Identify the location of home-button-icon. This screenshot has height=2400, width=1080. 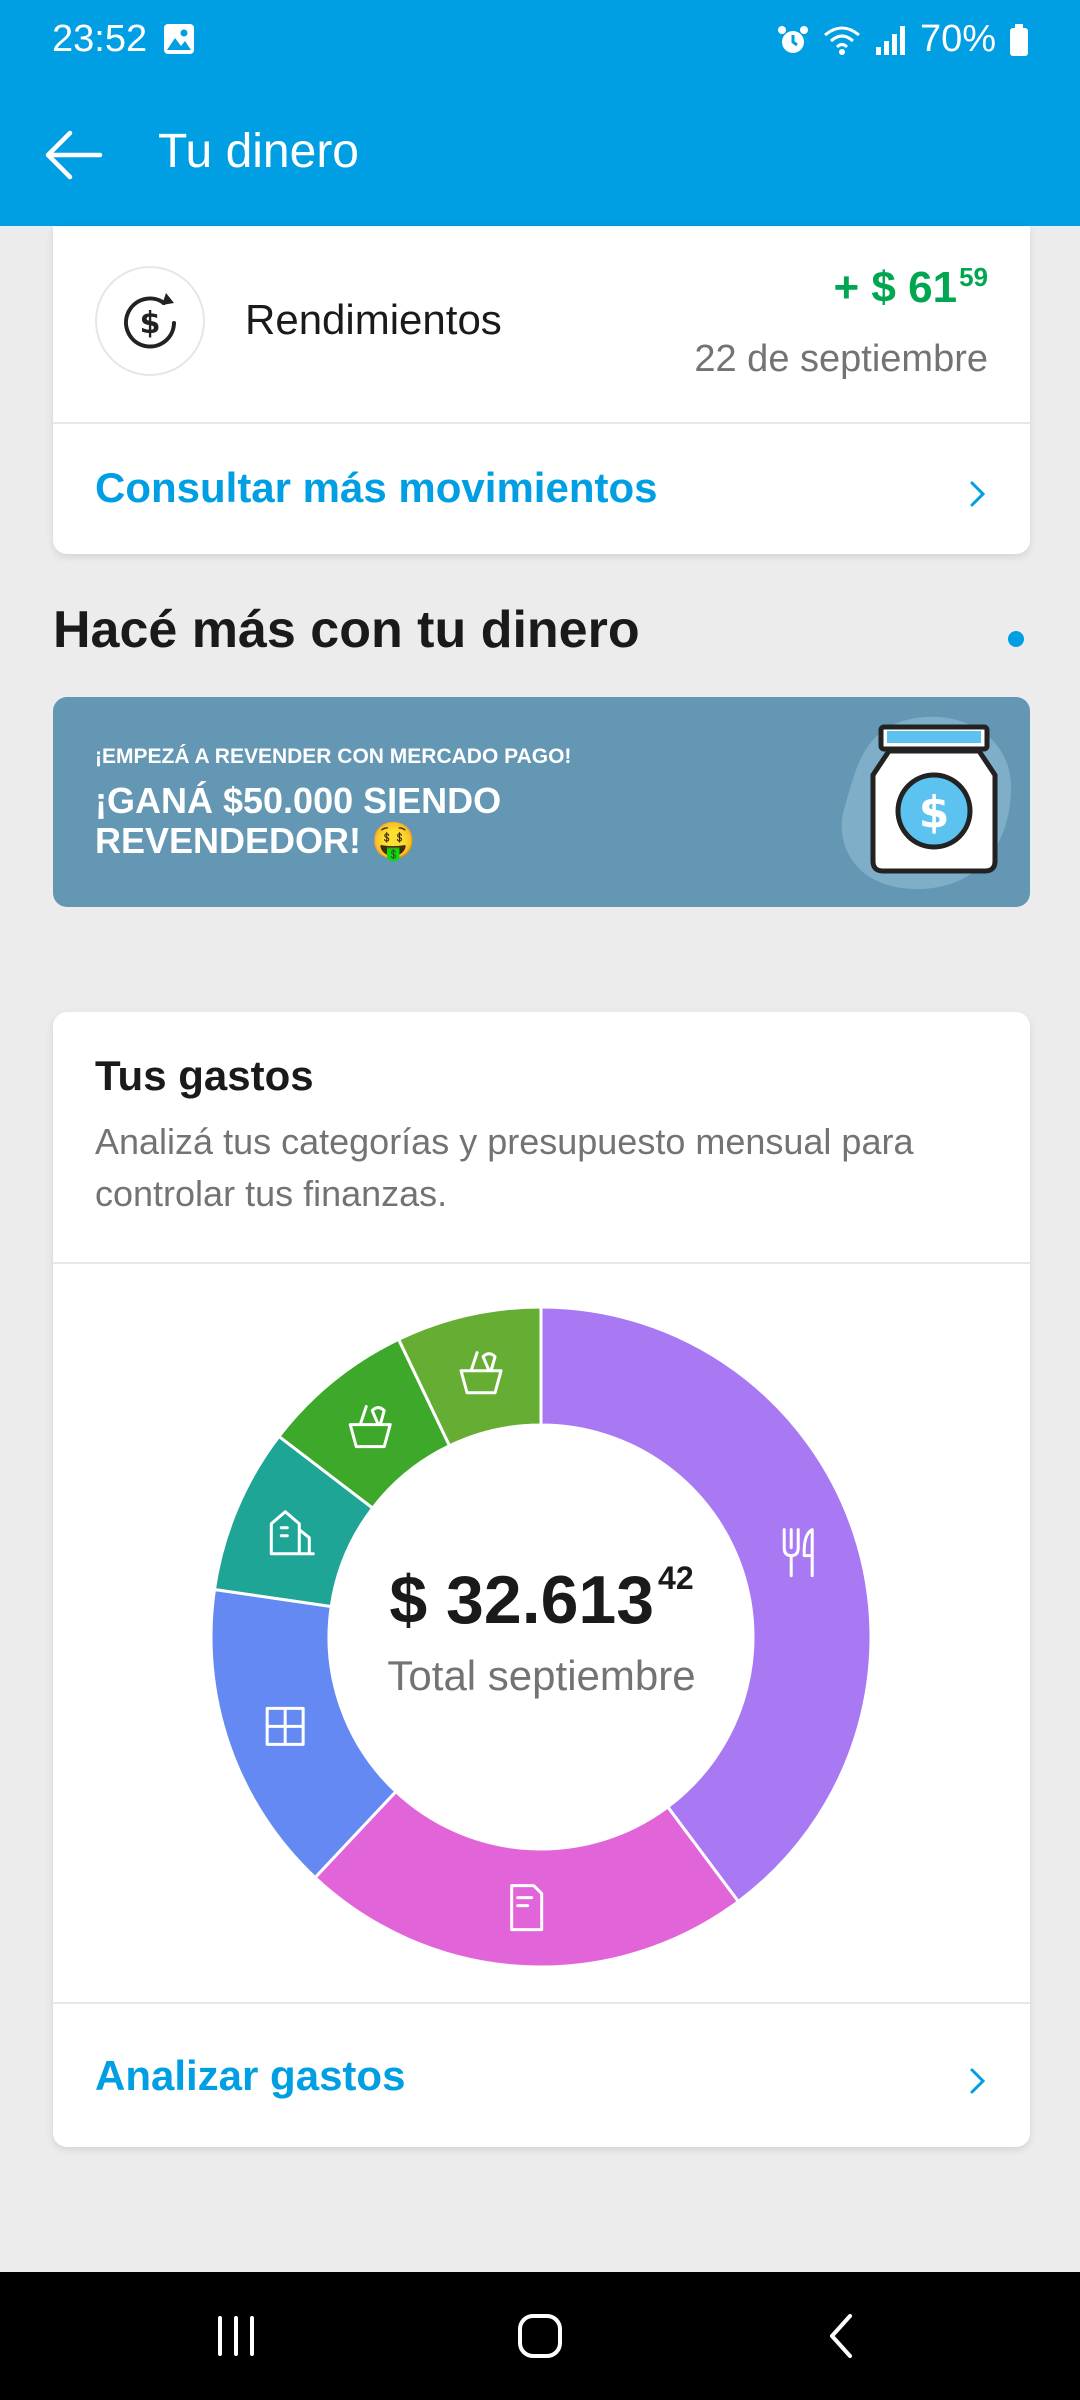
(540, 2336).